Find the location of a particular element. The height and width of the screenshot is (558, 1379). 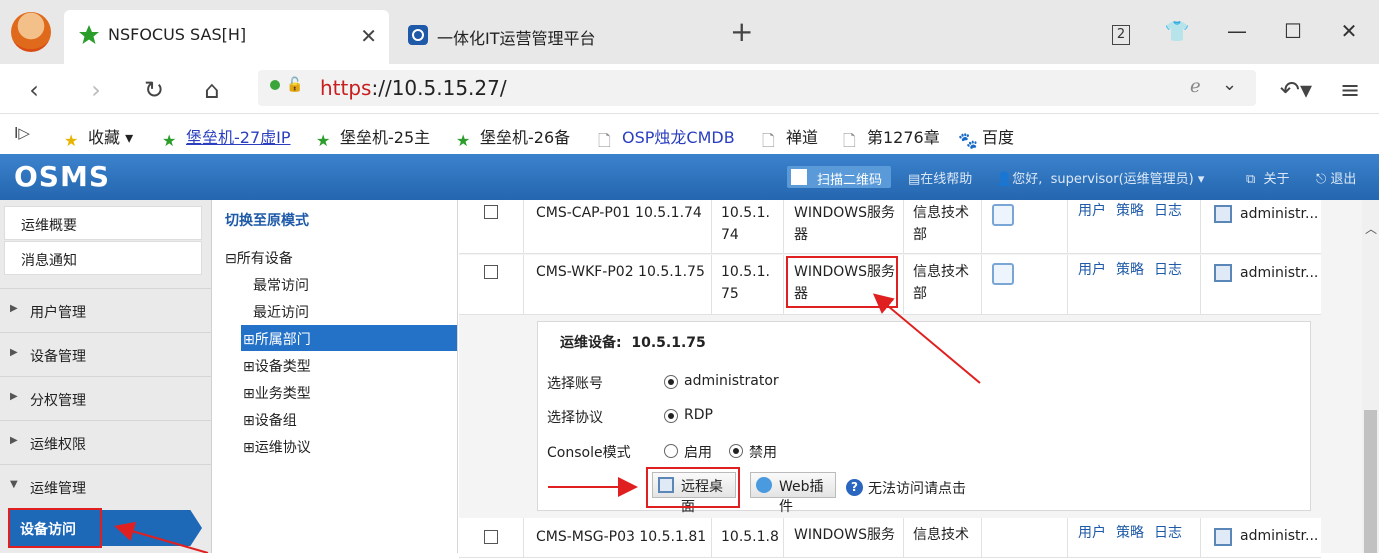

page-scrollbar: ︿ is located at coordinates (1370, 376).